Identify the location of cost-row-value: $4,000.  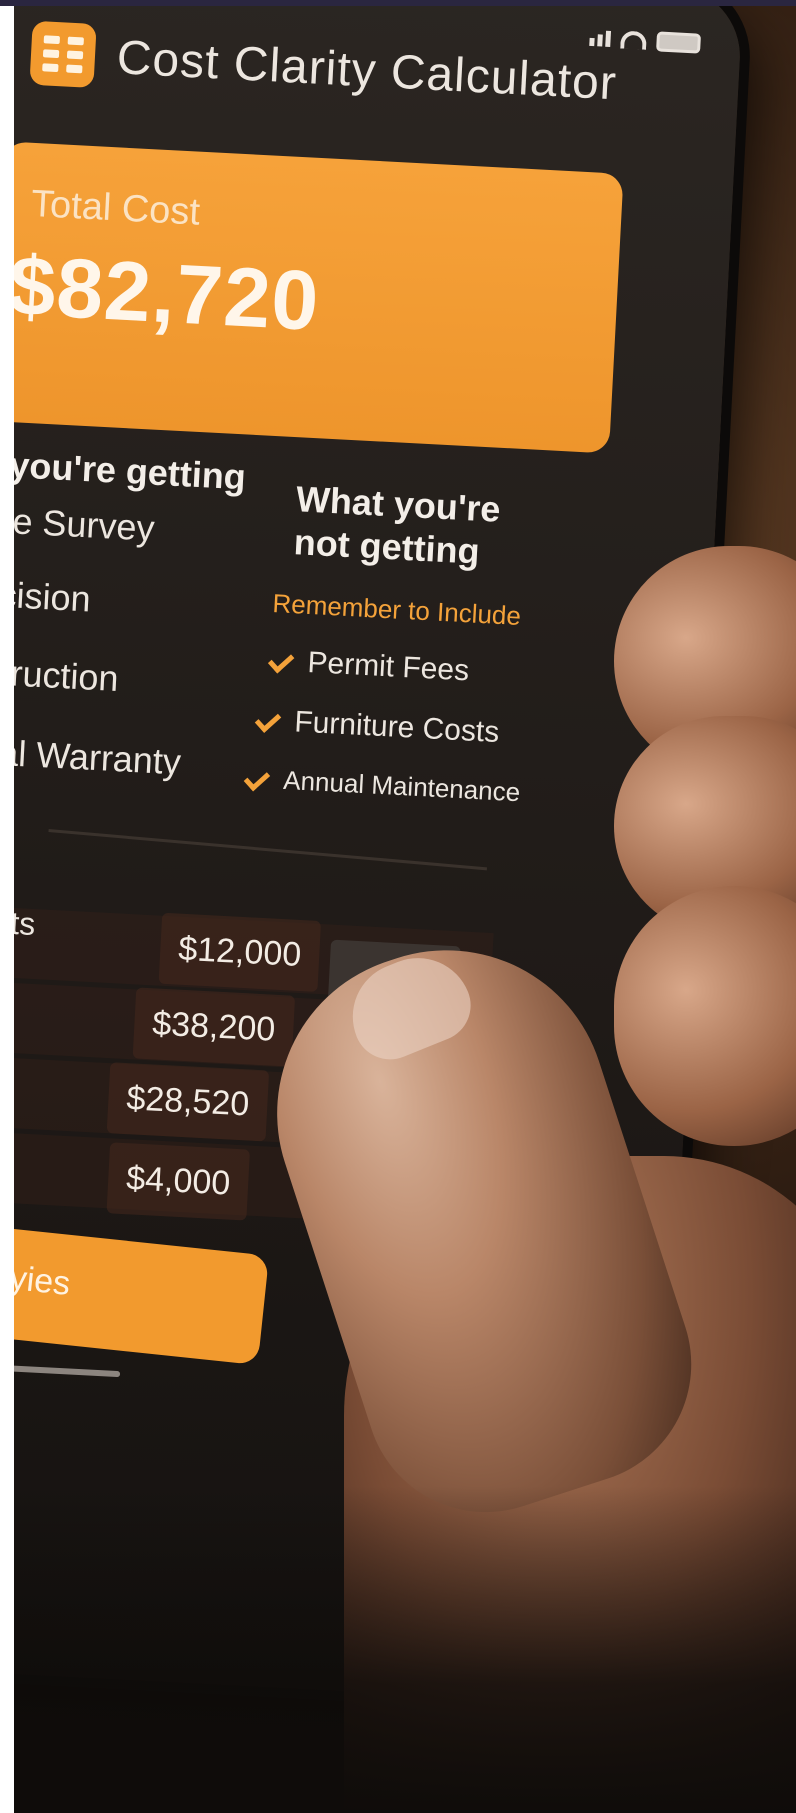
(178, 1181).